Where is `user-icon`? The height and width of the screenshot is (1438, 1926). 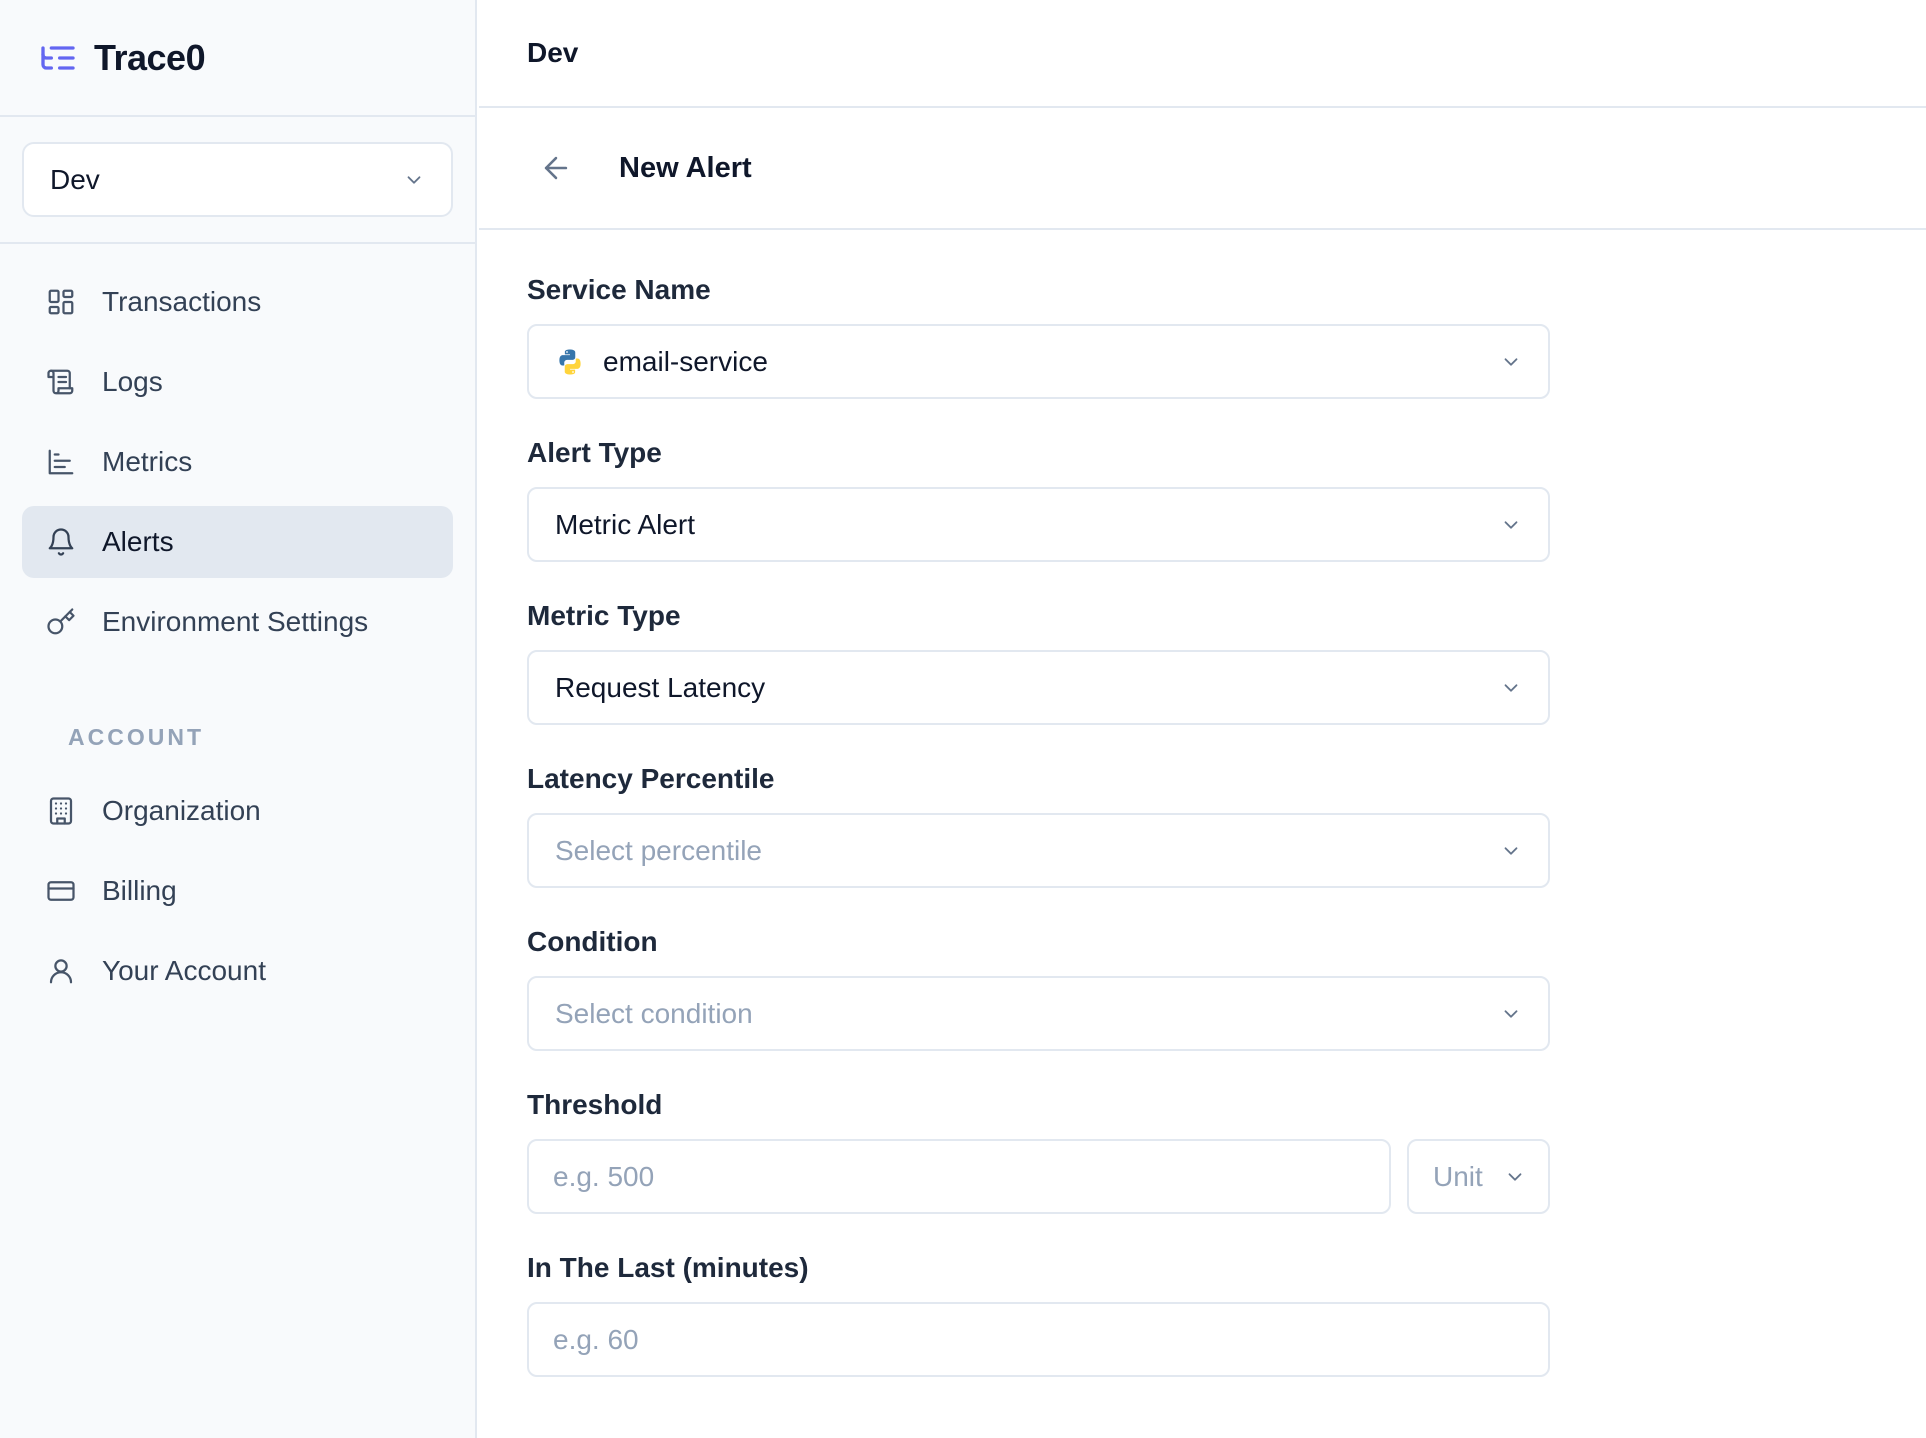
user-icon is located at coordinates (61, 971).